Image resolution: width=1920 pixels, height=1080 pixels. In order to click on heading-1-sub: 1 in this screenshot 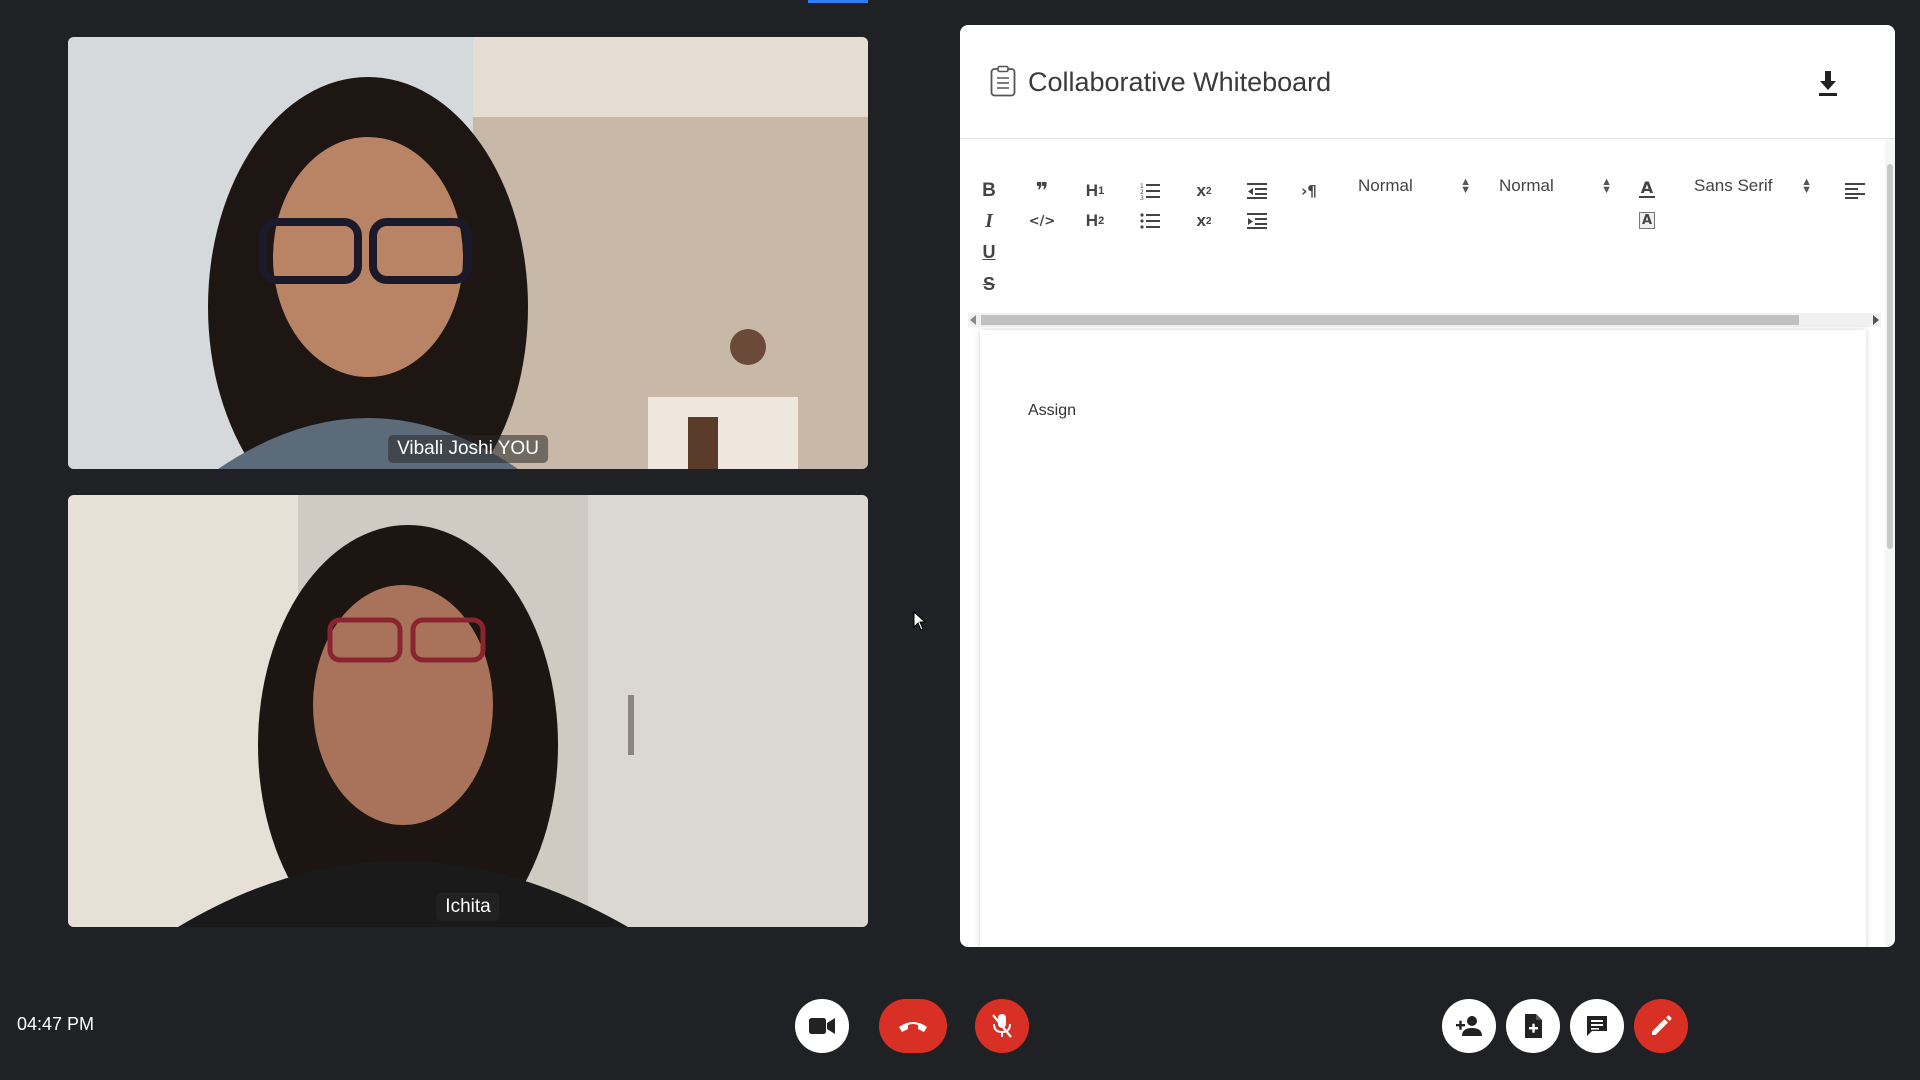, I will do `click(1101, 191)`.